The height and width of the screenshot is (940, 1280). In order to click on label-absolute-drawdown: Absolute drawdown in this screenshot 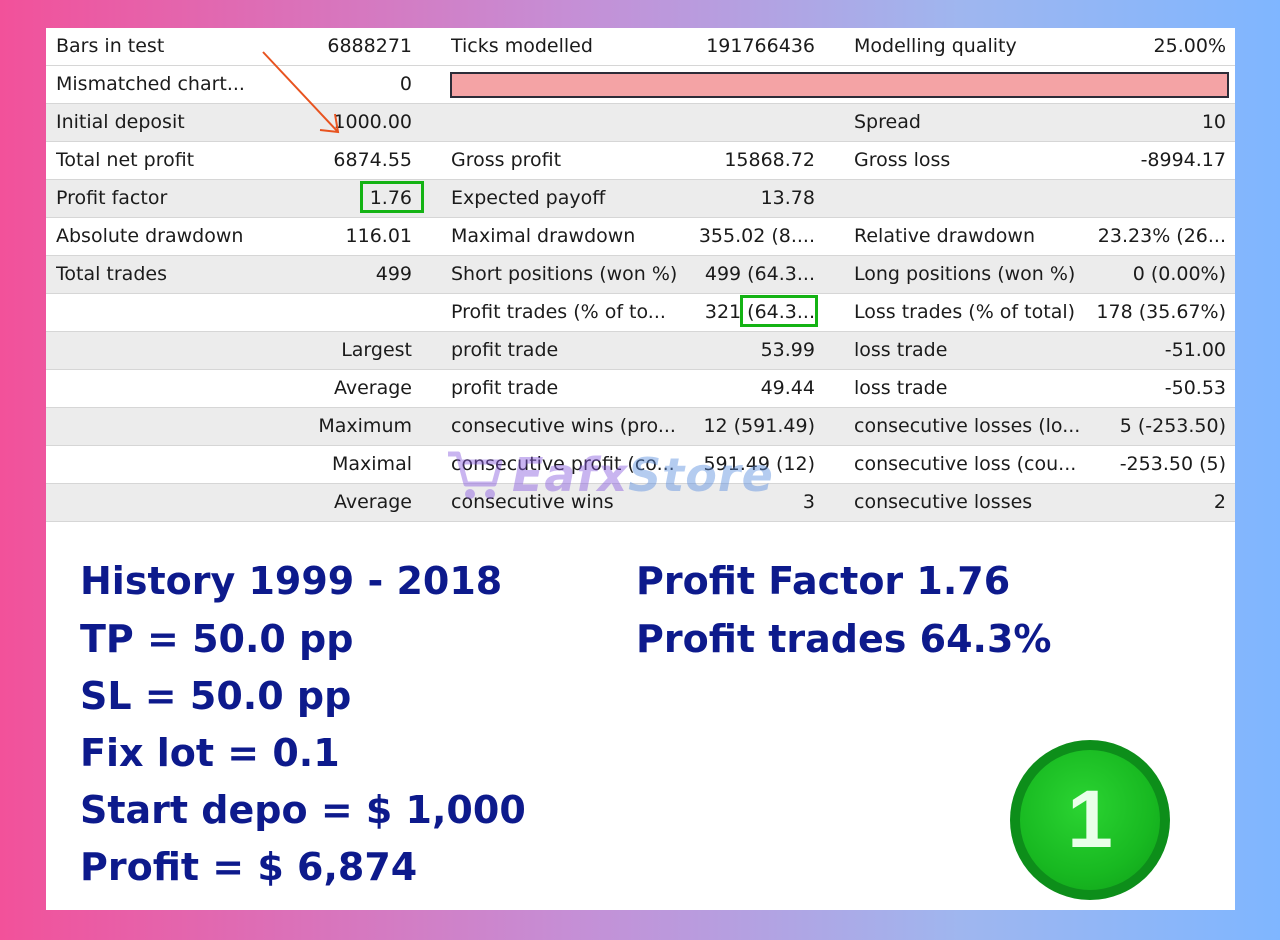, I will do `click(150, 236)`.